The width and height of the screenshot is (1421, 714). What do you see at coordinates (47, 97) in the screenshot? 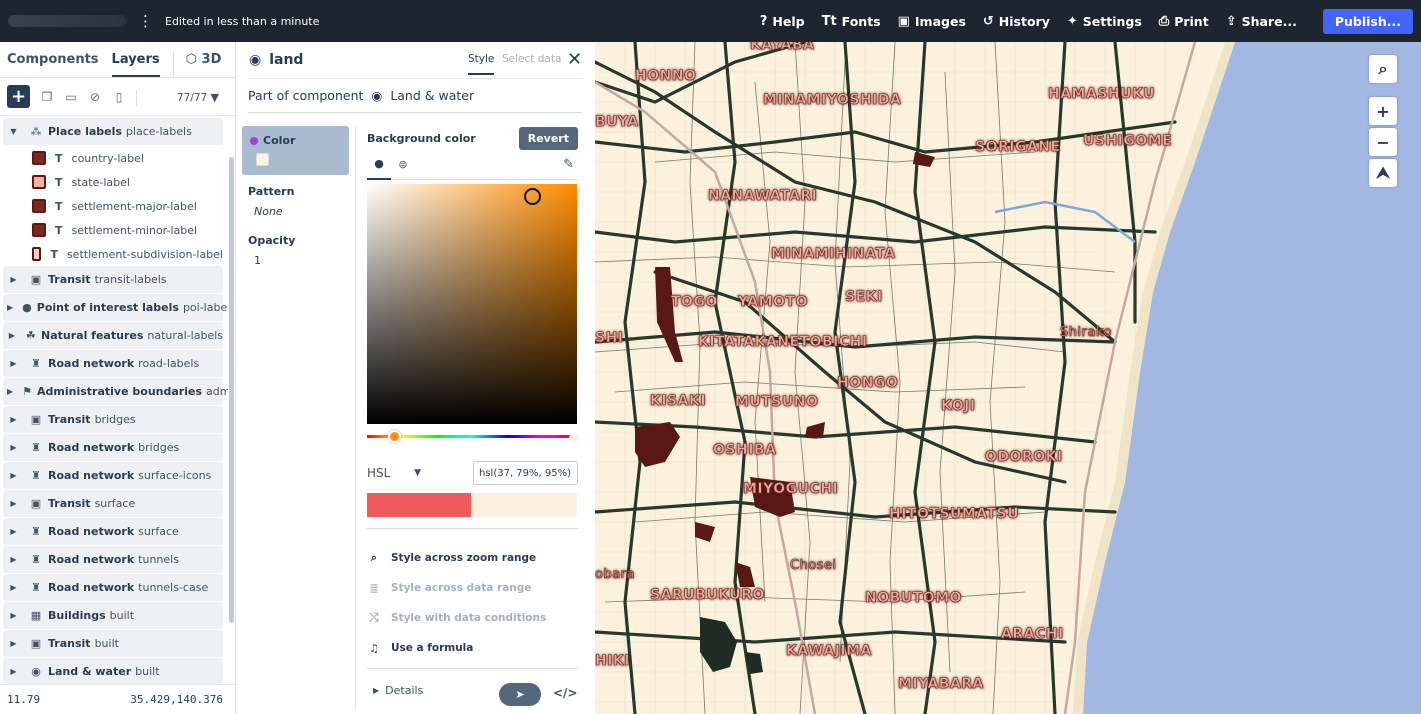
I see `duplicate-icon: ❐` at bounding box center [47, 97].